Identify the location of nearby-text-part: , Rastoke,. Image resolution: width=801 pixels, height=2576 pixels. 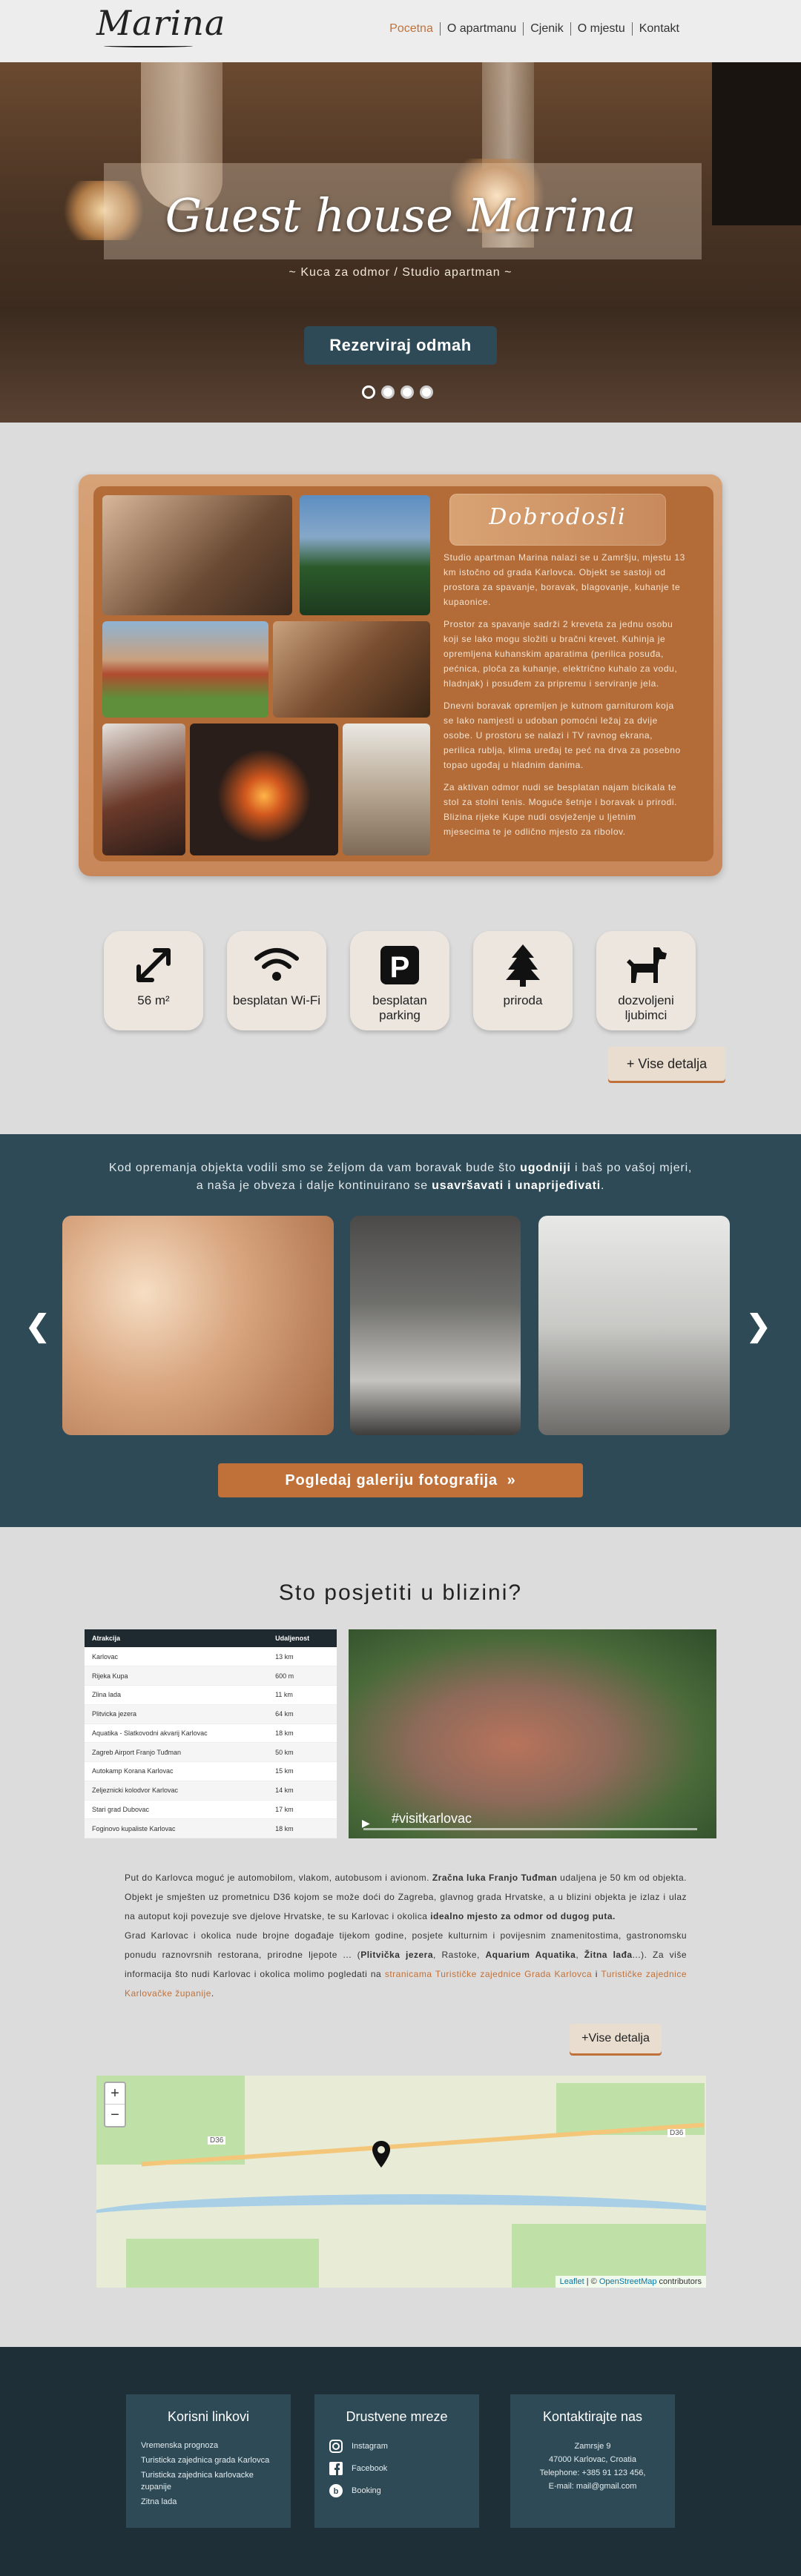
(457, 1955).